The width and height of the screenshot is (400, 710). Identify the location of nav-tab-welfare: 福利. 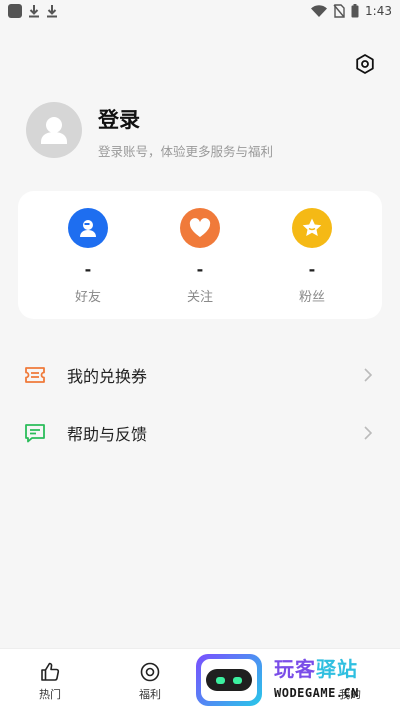
(150, 679).